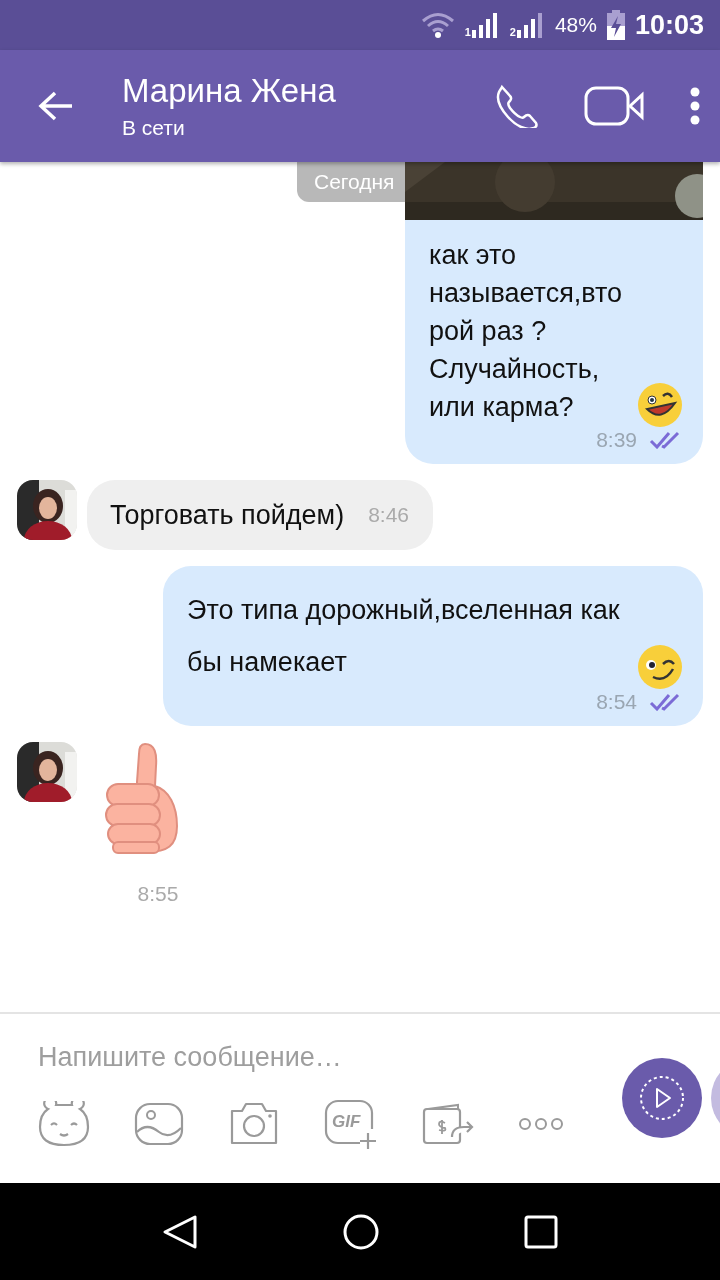 Image resolution: width=720 pixels, height=1280 pixels. Describe the element at coordinates (615, 25) in the screenshot. I see `battery-charging-icon` at that location.